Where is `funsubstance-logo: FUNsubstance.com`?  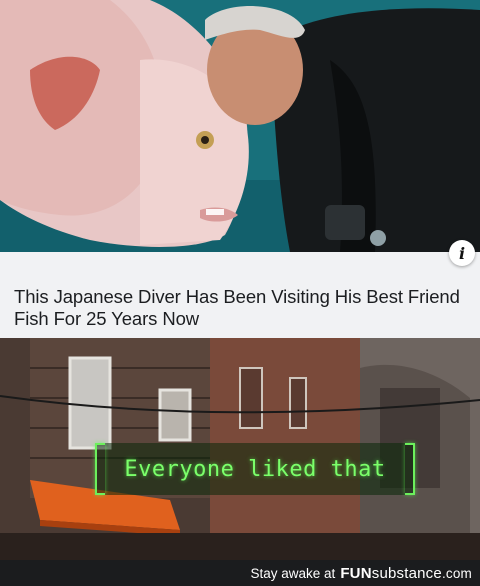
funsubstance-logo: FUNsubstance.com is located at coordinates (406, 573).